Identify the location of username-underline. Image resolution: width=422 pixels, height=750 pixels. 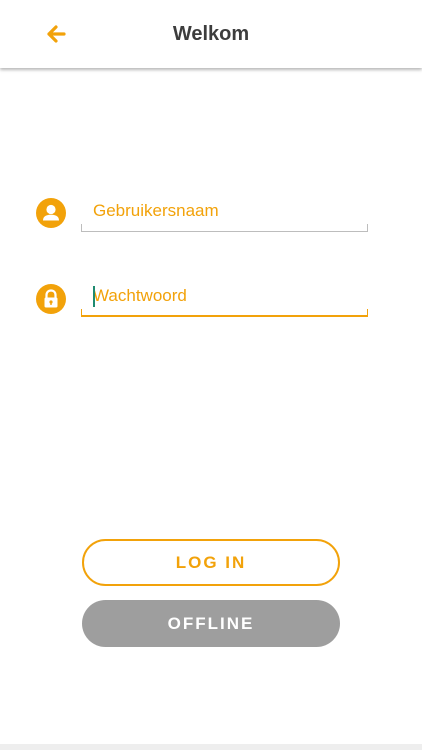
(224, 228).